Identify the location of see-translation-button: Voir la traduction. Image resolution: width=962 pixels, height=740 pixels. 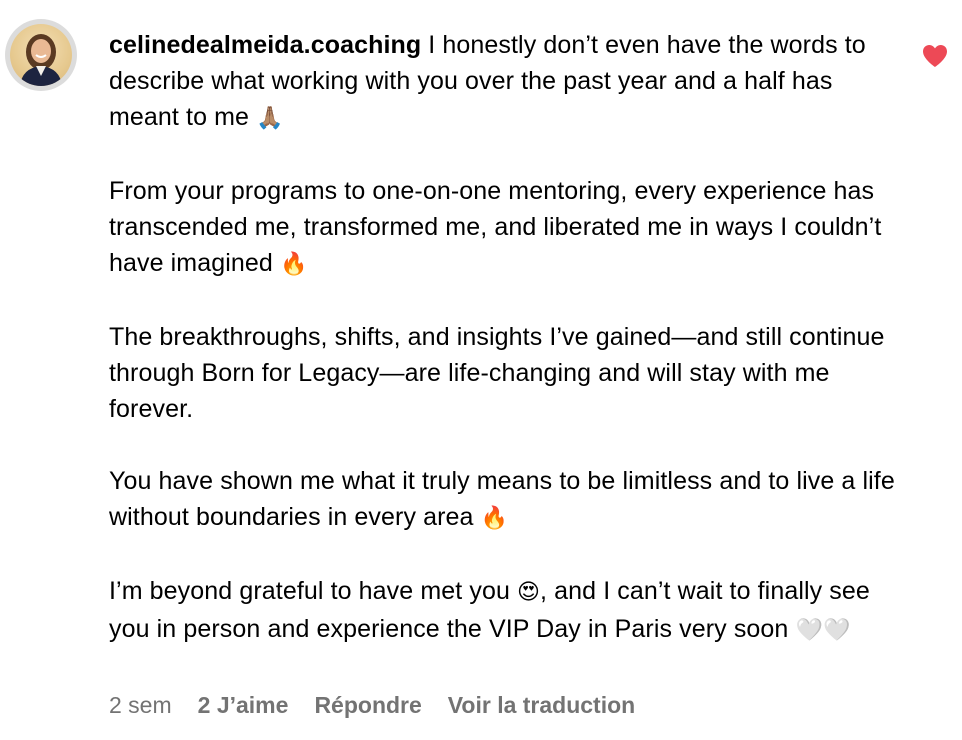
(541, 705).